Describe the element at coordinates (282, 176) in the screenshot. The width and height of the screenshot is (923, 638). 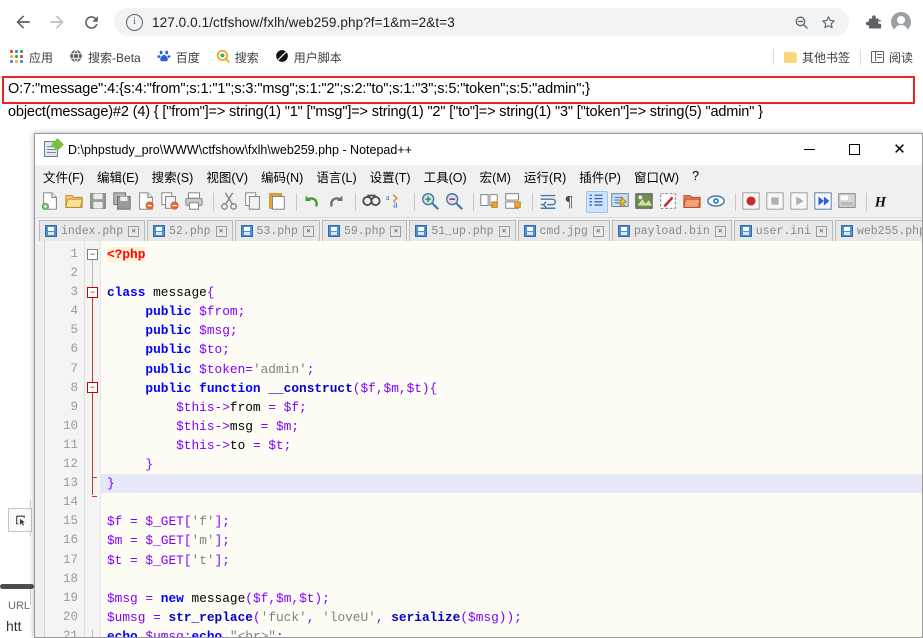
I see `menu-item-encoding: 编码(N)` at that location.